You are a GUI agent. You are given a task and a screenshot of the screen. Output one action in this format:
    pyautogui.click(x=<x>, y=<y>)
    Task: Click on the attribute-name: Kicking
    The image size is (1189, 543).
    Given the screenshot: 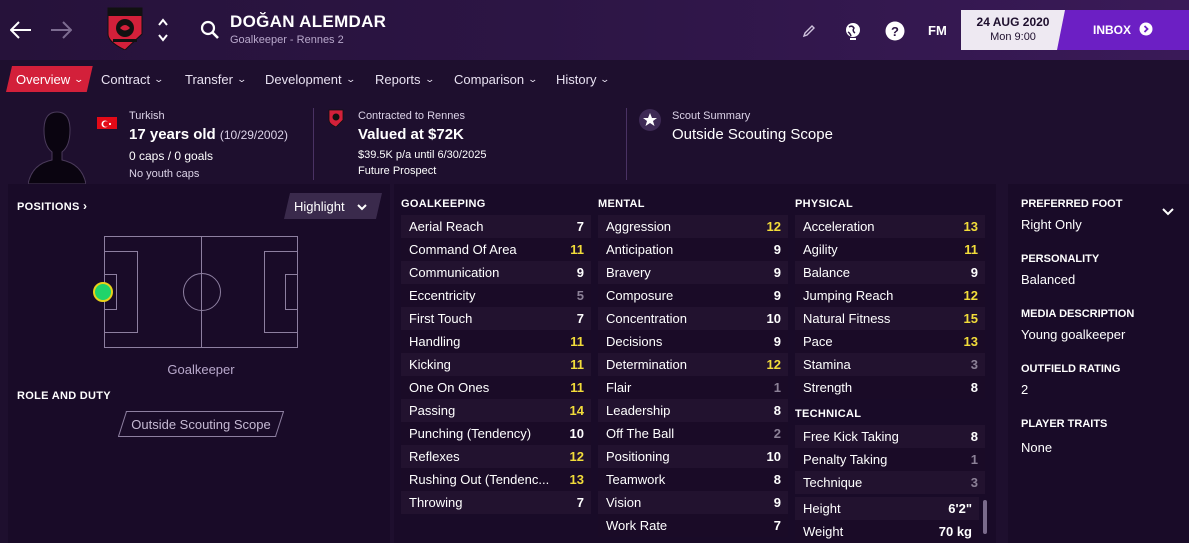 What is the action you would take?
    pyautogui.click(x=430, y=364)
    